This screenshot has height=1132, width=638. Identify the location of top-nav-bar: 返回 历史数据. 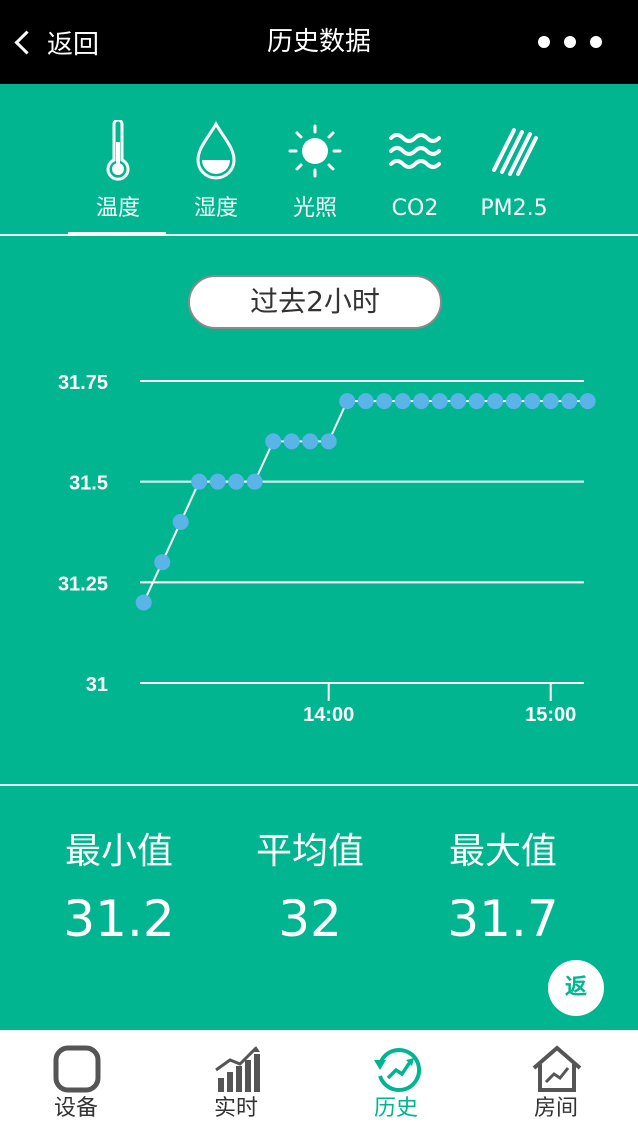
(319, 42).